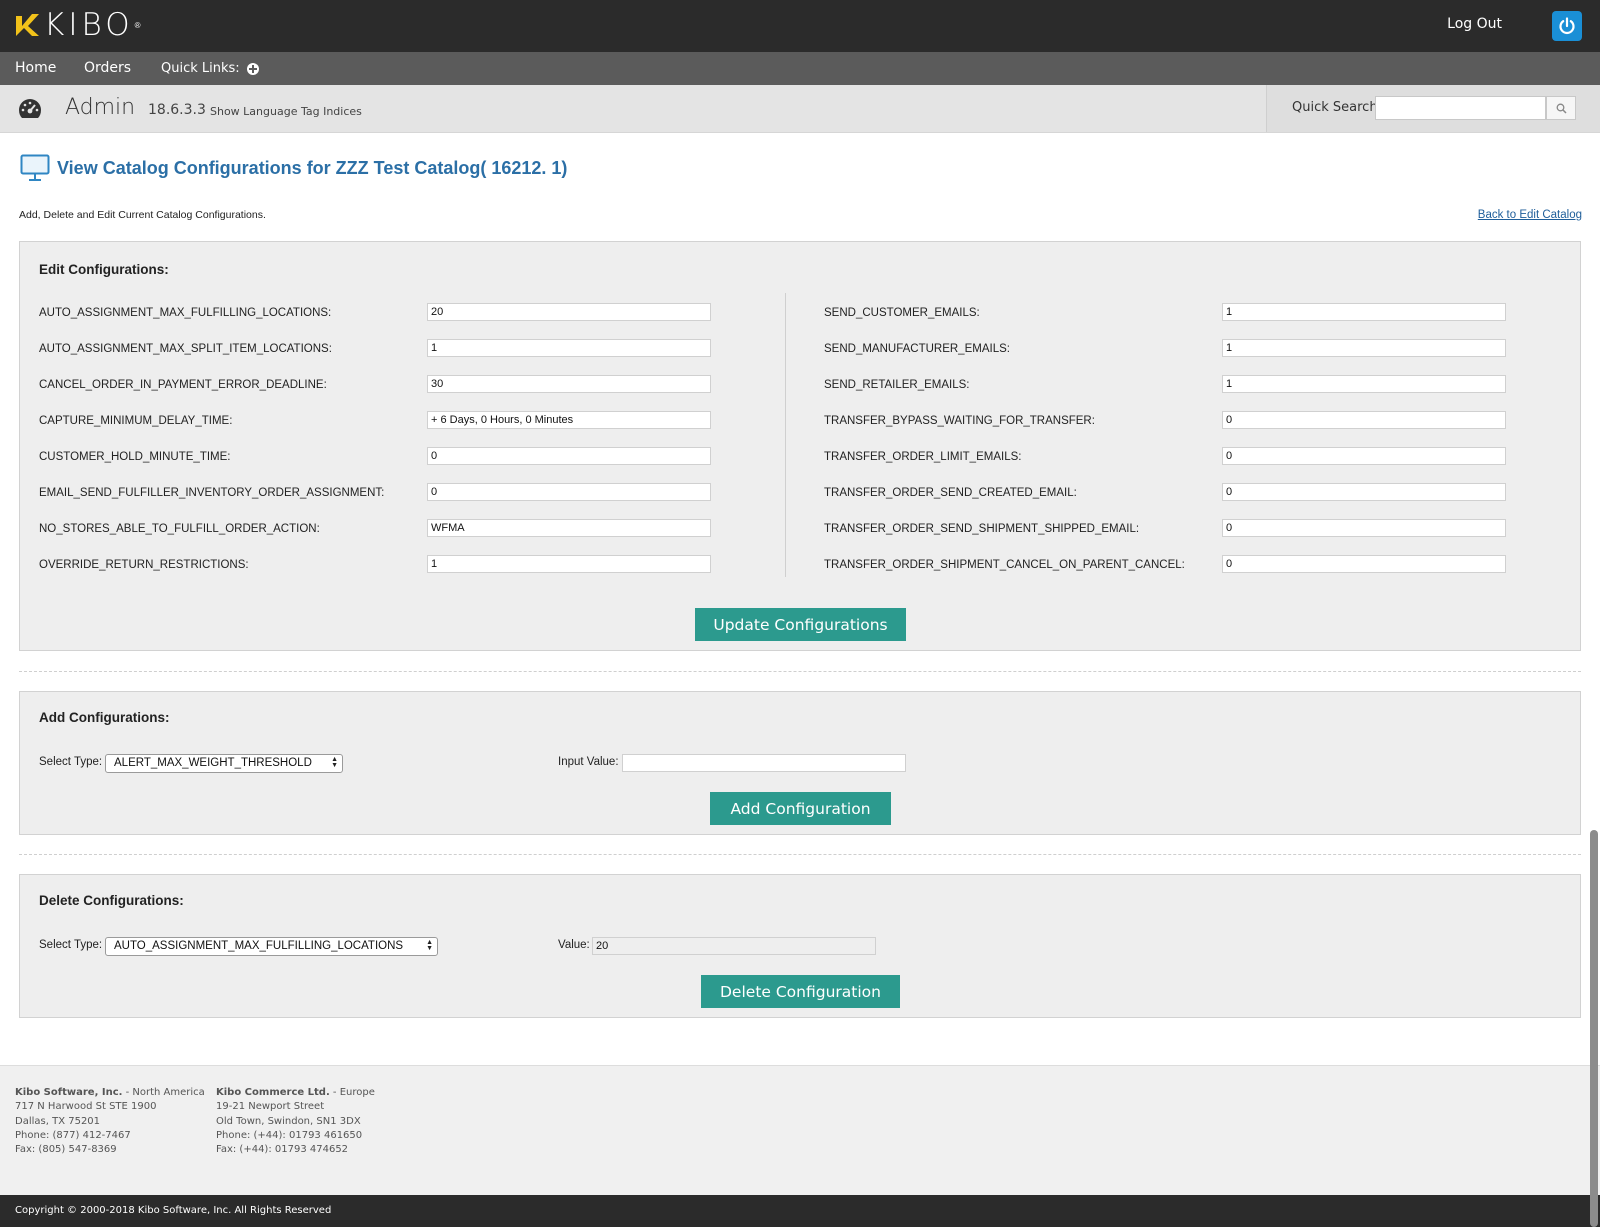 Image resolution: width=1600 pixels, height=1227 pixels. Describe the element at coordinates (58, 1121) in the screenshot. I see `footer-line: Dallas, TX 75201` at that location.